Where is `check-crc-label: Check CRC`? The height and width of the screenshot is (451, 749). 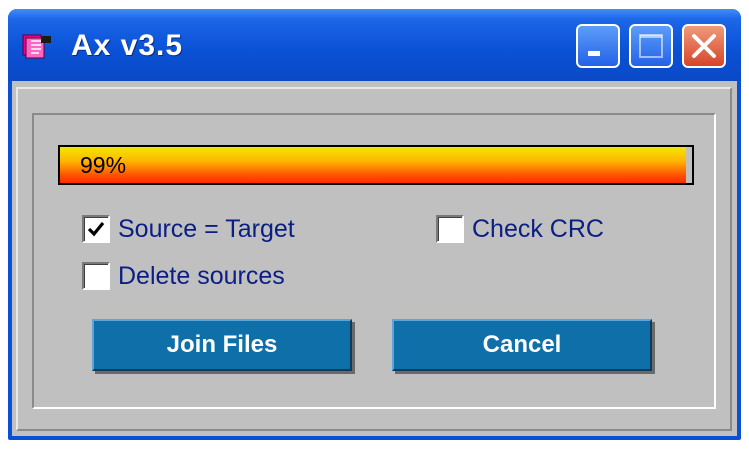 check-crc-label: Check CRC is located at coordinates (538, 228).